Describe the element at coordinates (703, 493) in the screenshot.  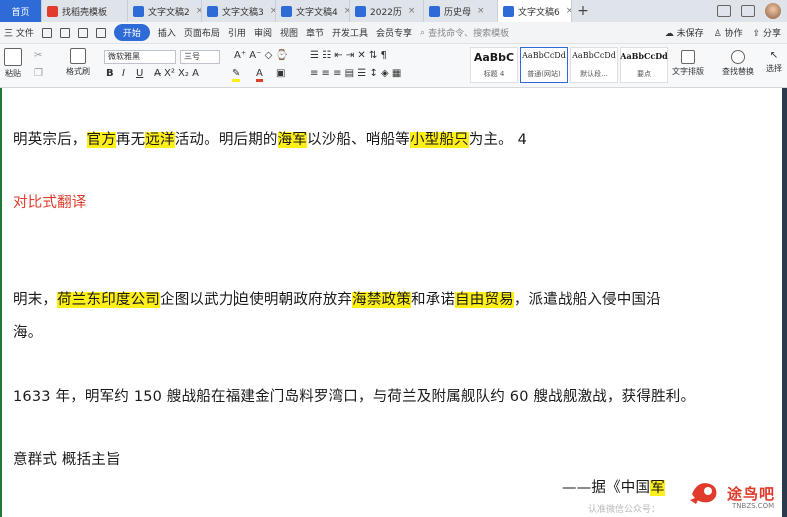
I see `watermark-logo-icon` at that location.